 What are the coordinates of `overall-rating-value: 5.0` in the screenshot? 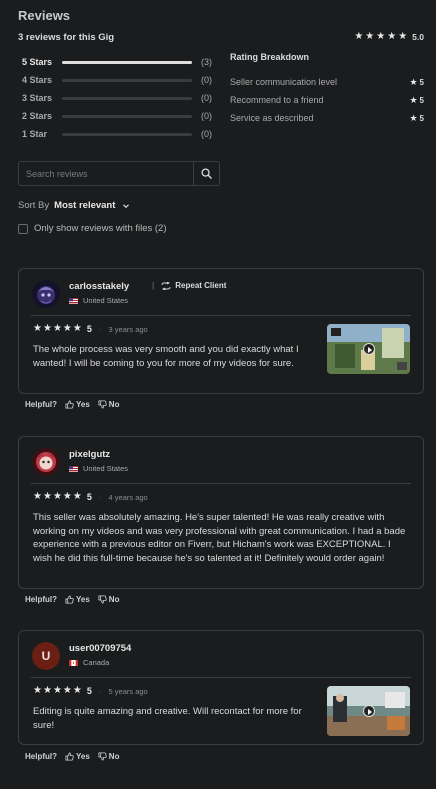 It's located at (418, 37).